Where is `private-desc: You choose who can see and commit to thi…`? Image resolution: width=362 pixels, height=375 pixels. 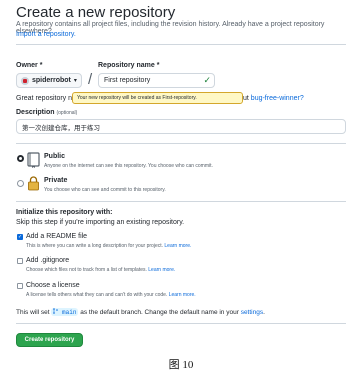 private-desc: You choose who can see and commit to thi… is located at coordinates (105, 190).